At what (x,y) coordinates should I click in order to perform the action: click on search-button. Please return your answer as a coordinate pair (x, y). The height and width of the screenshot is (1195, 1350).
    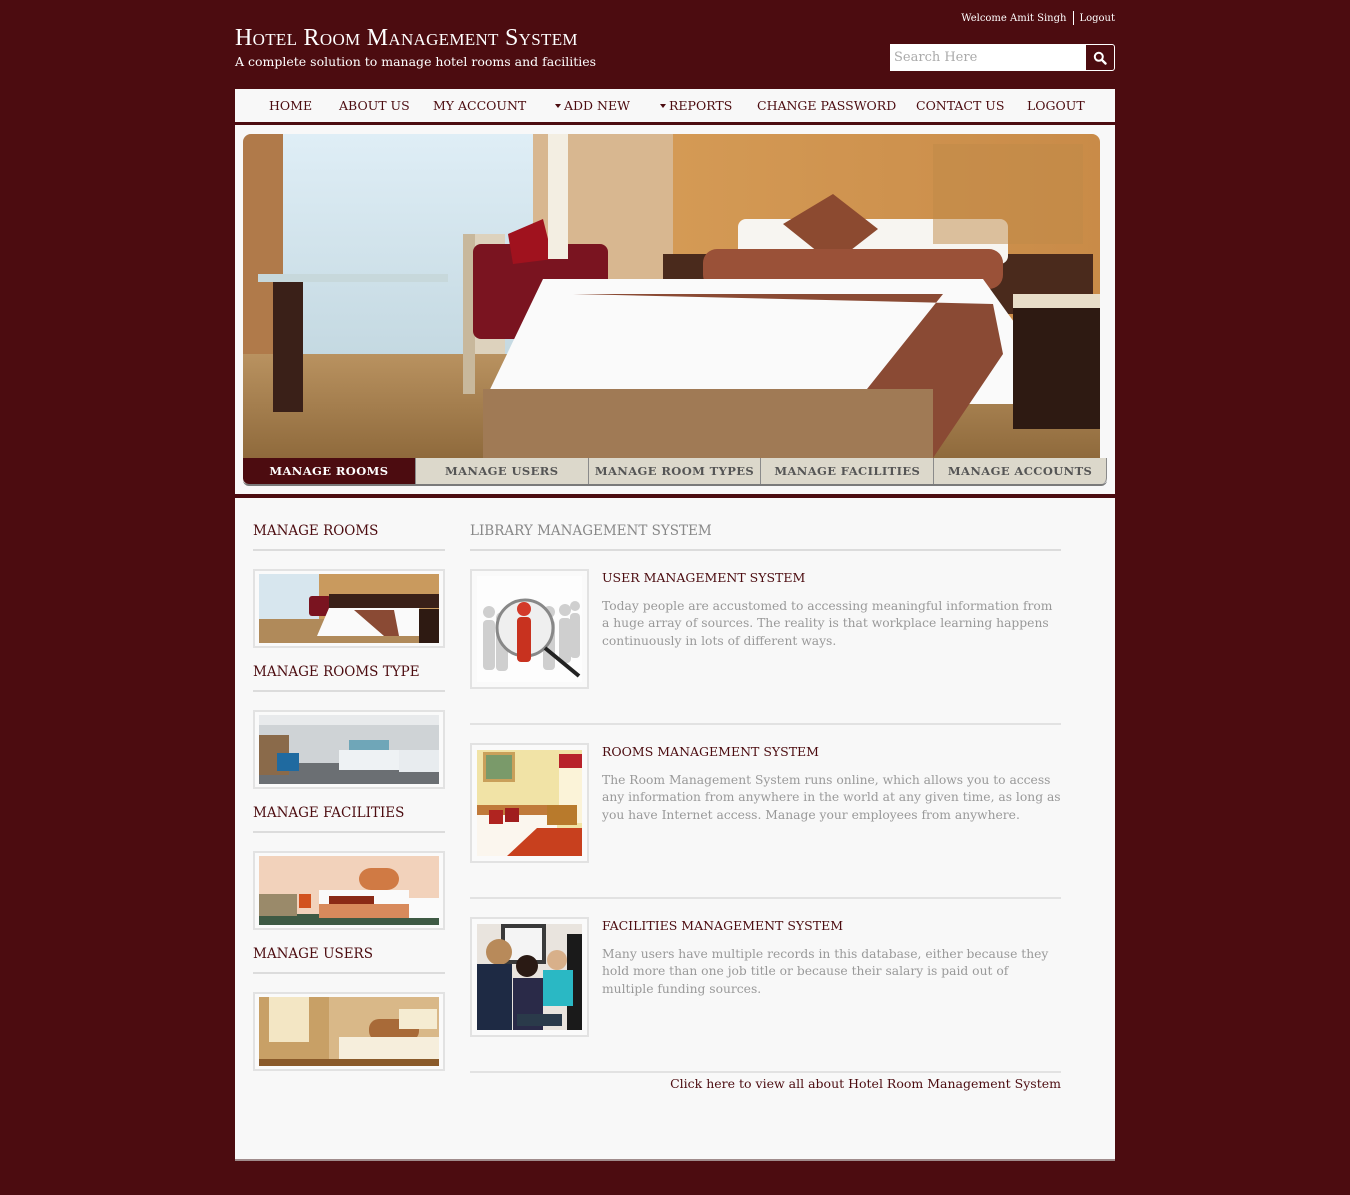
    Looking at the image, I should click on (1100, 57).